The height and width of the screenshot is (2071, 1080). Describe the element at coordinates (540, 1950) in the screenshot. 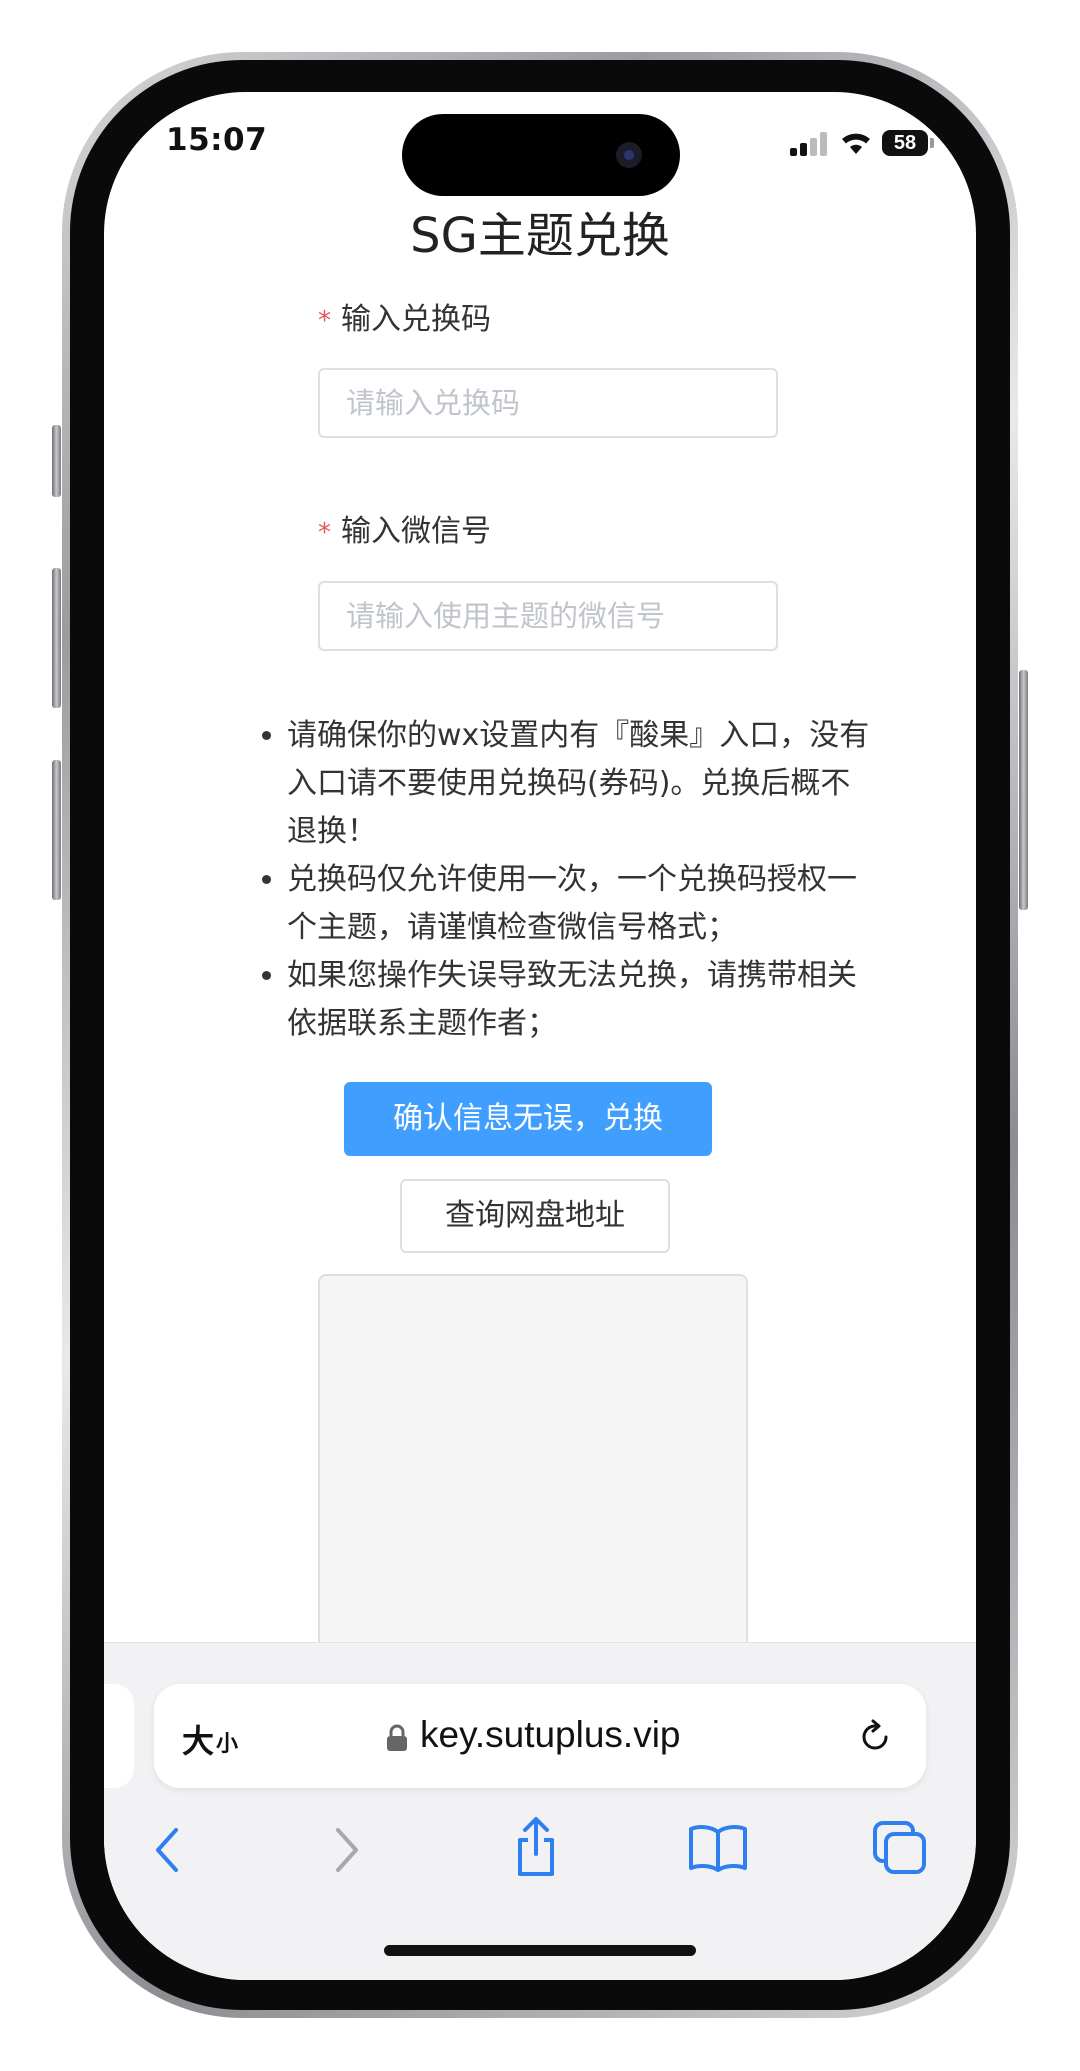

I see `home-indicator` at that location.